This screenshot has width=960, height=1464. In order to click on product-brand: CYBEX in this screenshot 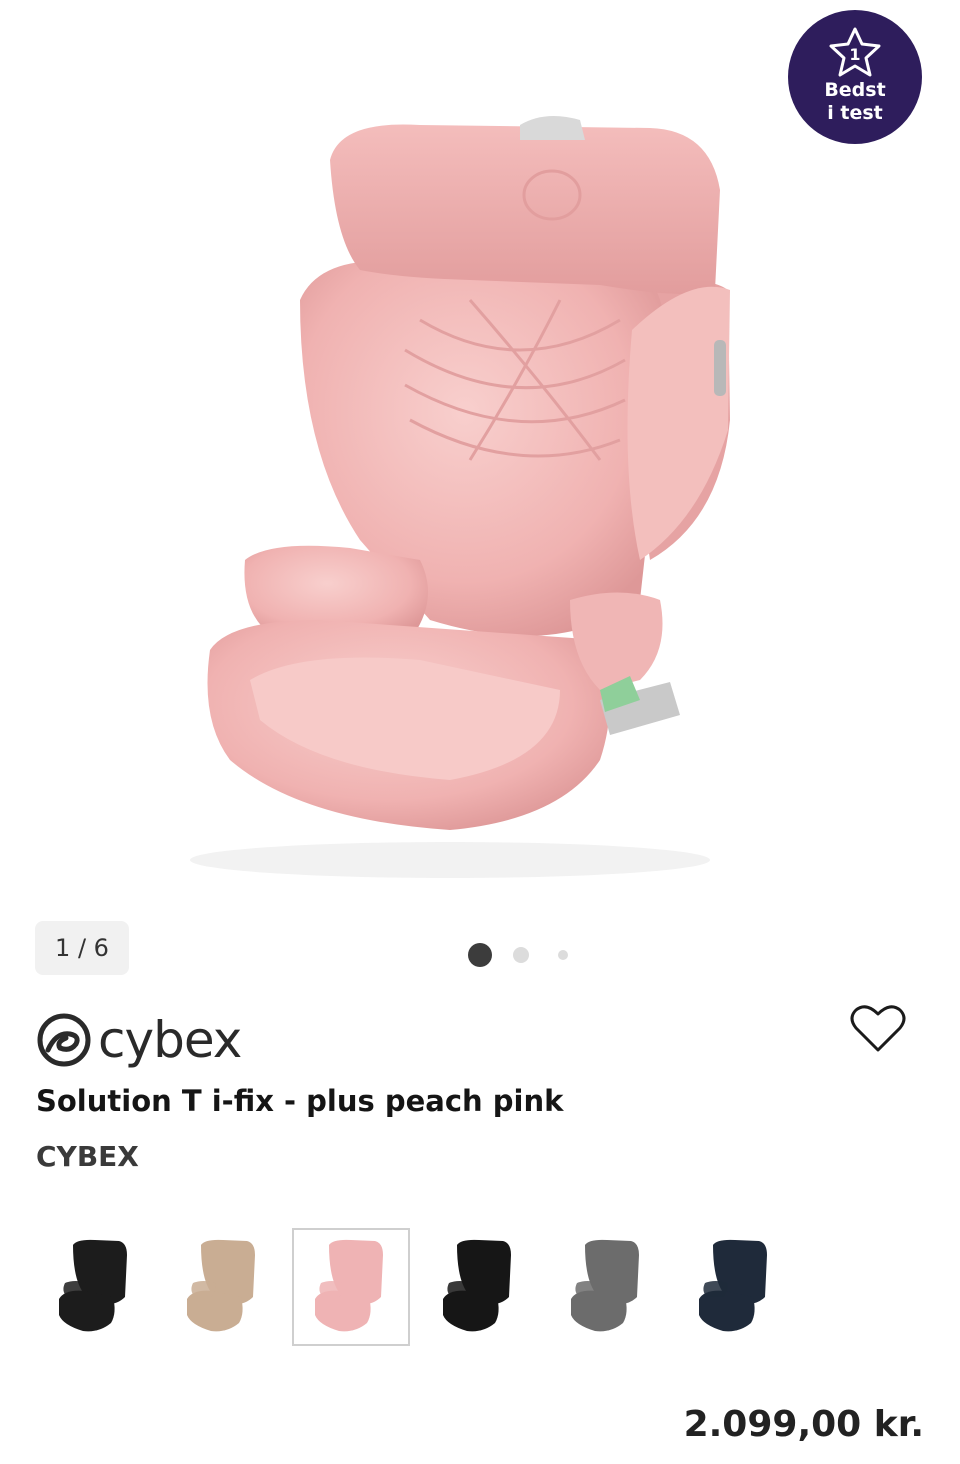, I will do `click(87, 1156)`.